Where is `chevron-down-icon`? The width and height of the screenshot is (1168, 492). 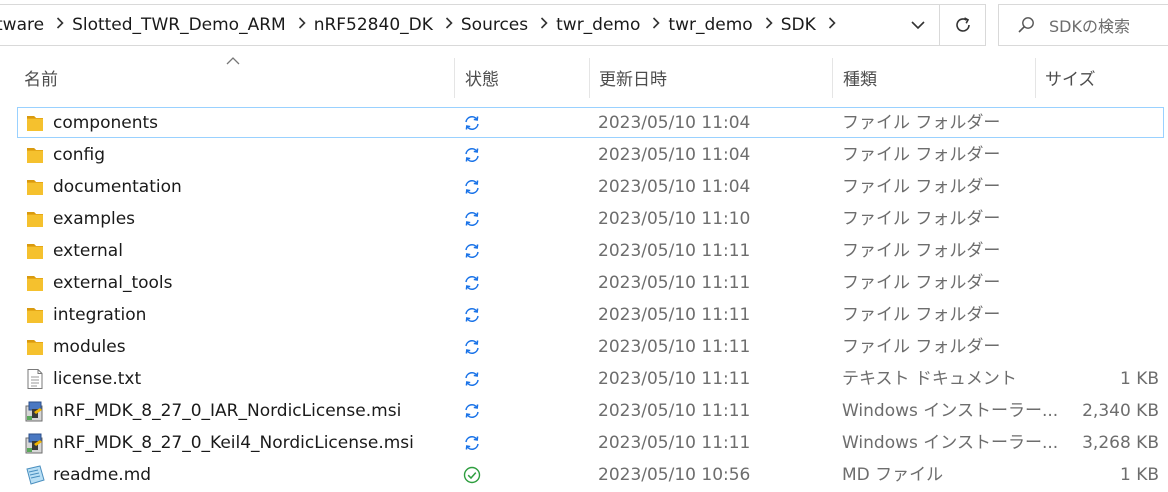
chevron-down-icon is located at coordinates (918, 25).